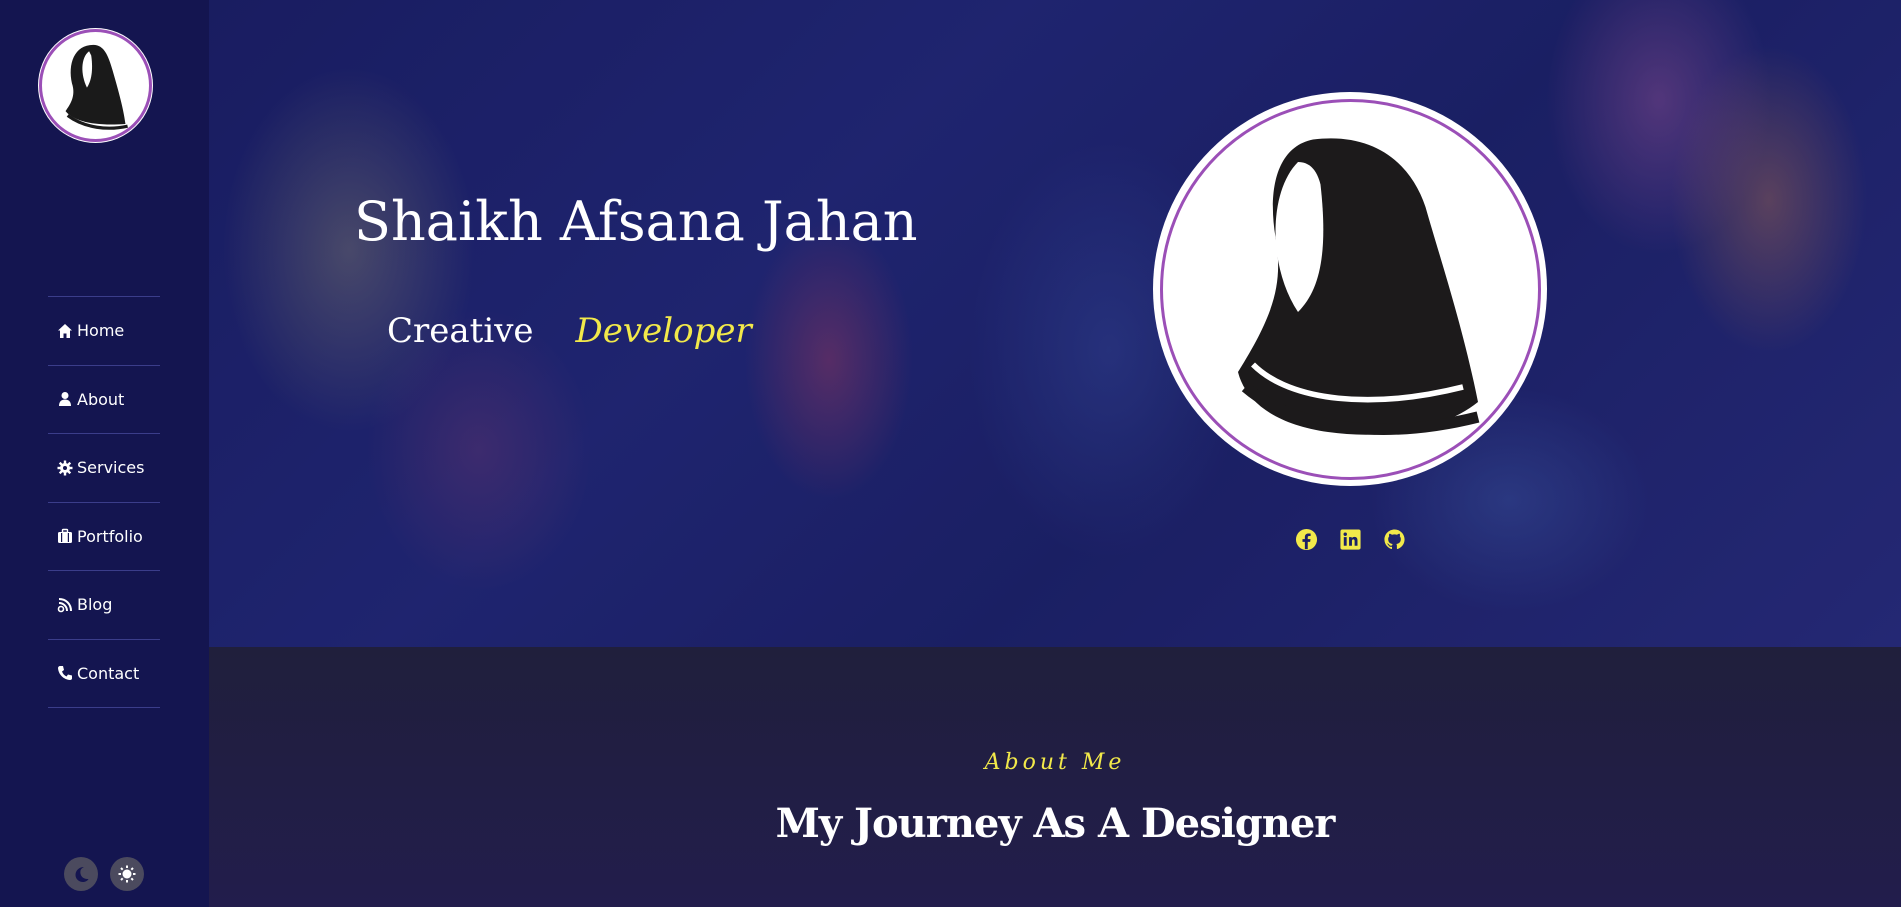  I want to click on hero-name: Shaikh Afsana Jahan, so click(636, 221).